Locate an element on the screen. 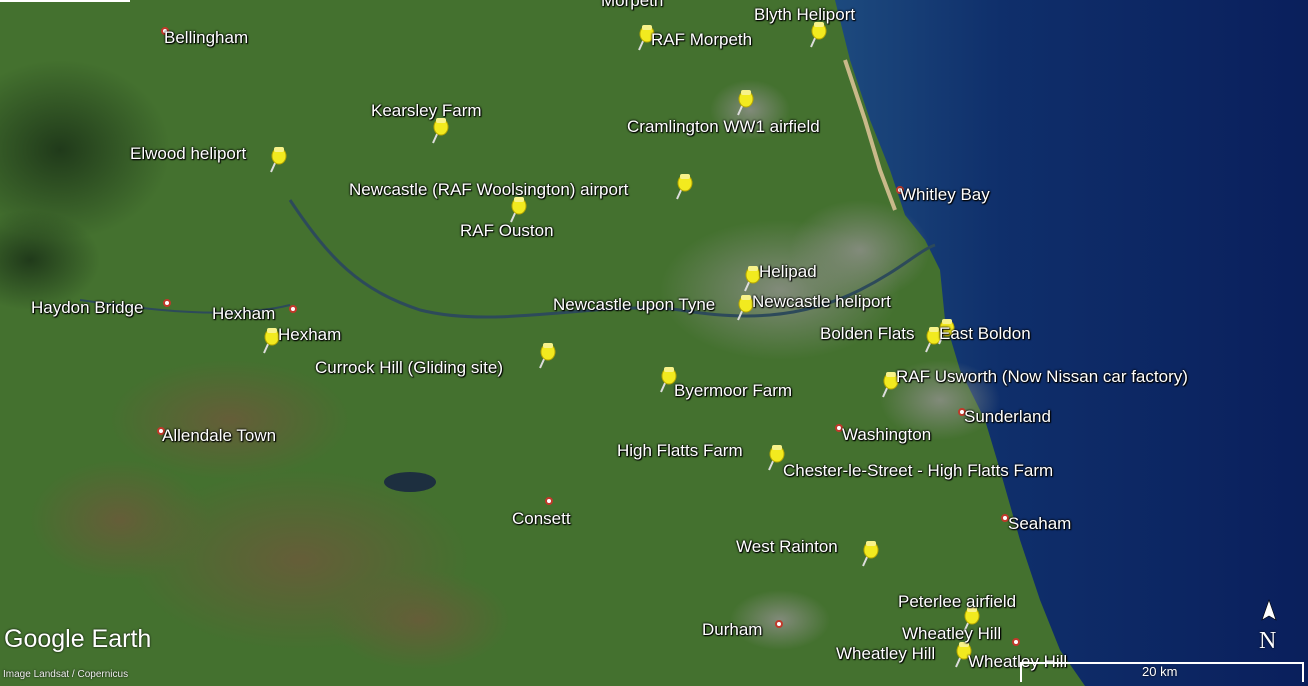 The image size is (1308, 686). town-label-durham: Durham is located at coordinates (732, 630).